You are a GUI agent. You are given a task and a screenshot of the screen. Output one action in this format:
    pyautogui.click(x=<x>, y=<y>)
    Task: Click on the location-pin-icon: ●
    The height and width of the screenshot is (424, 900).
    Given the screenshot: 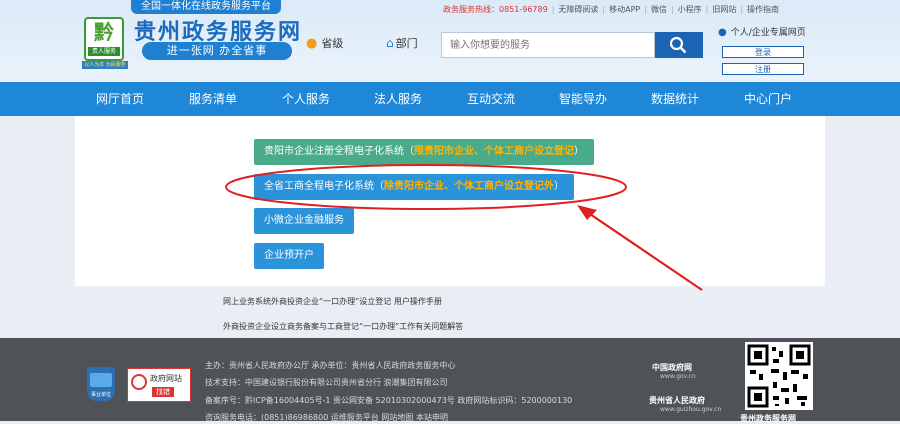 What is the action you would take?
    pyautogui.click(x=312, y=43)
    